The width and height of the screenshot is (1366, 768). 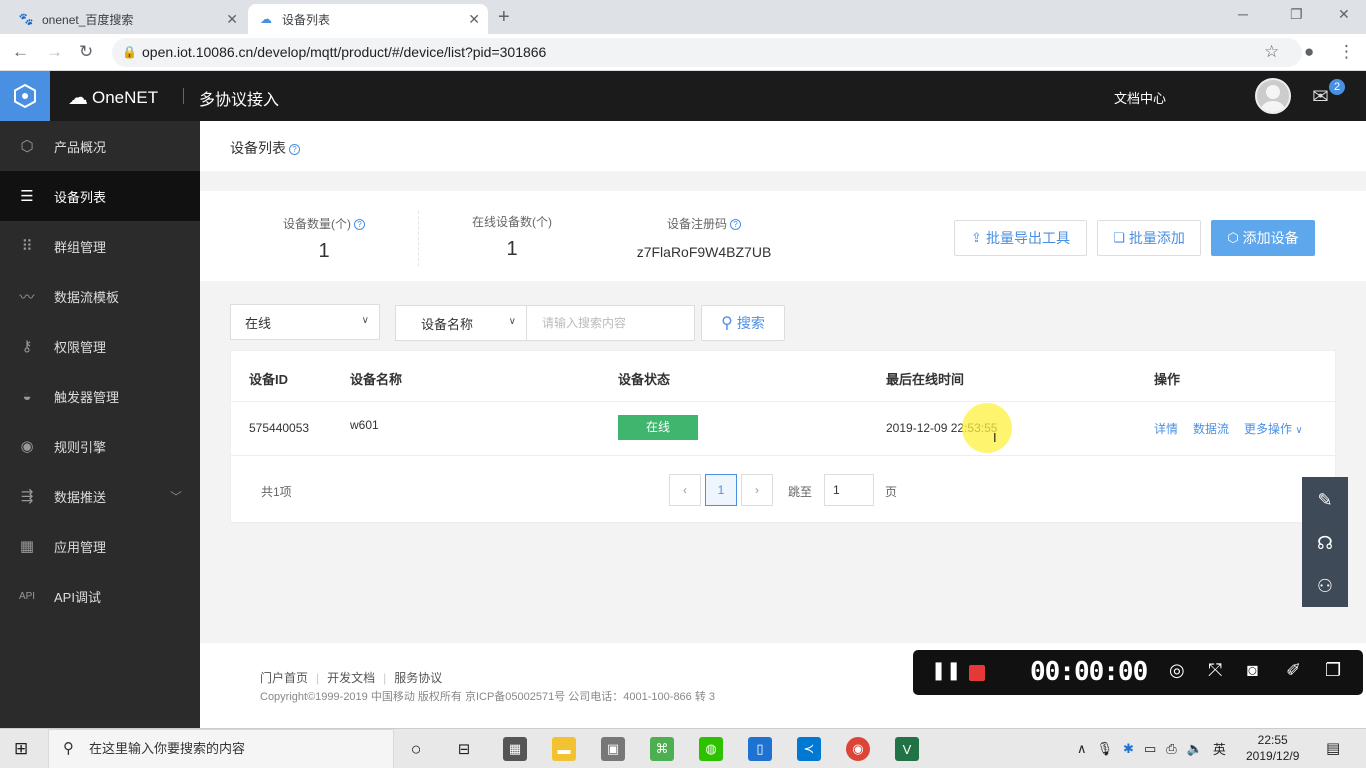 What do you see at coordinates (25, 96) in the screenshot?
I see `onenet-logo-icon` at bounding box center [25, 96].